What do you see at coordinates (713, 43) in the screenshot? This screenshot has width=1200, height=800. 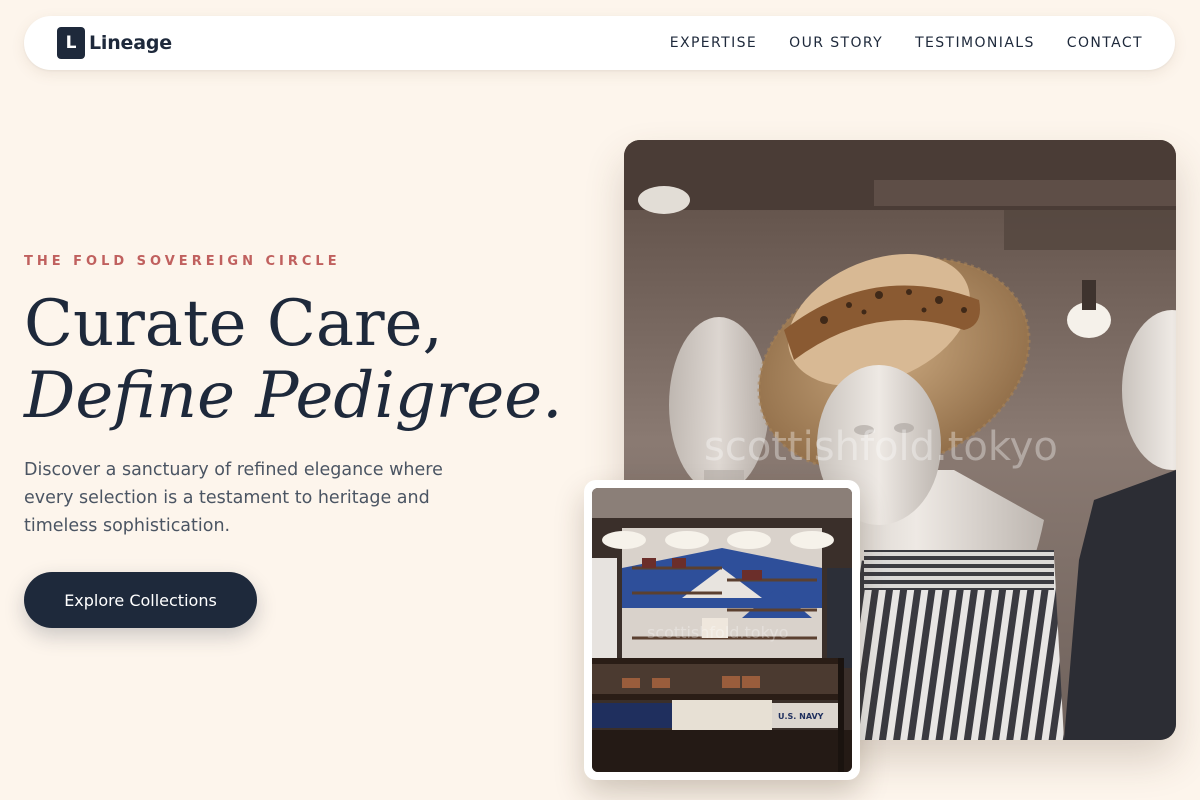 I see `nav-link-expertise: EXPERTISE` at bounding box center [713, 43].